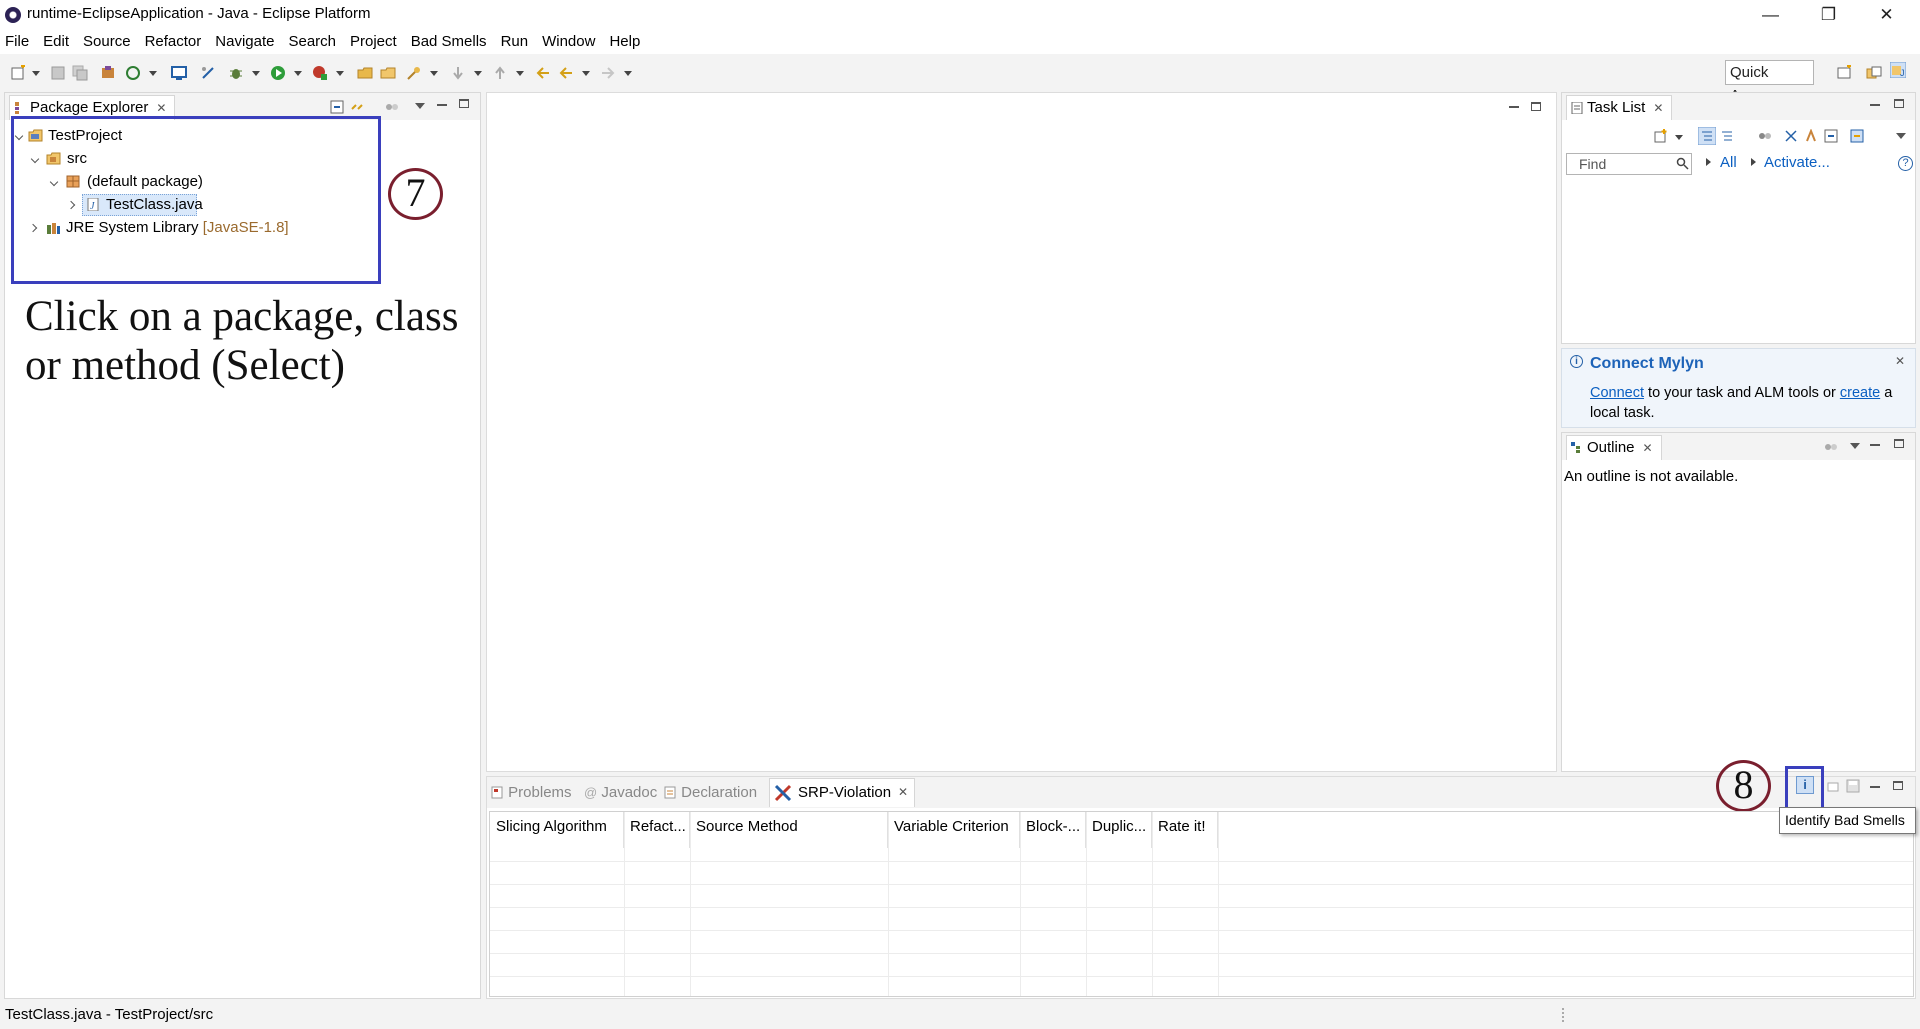  I want to click on save-all-icon, so click(80, 73).